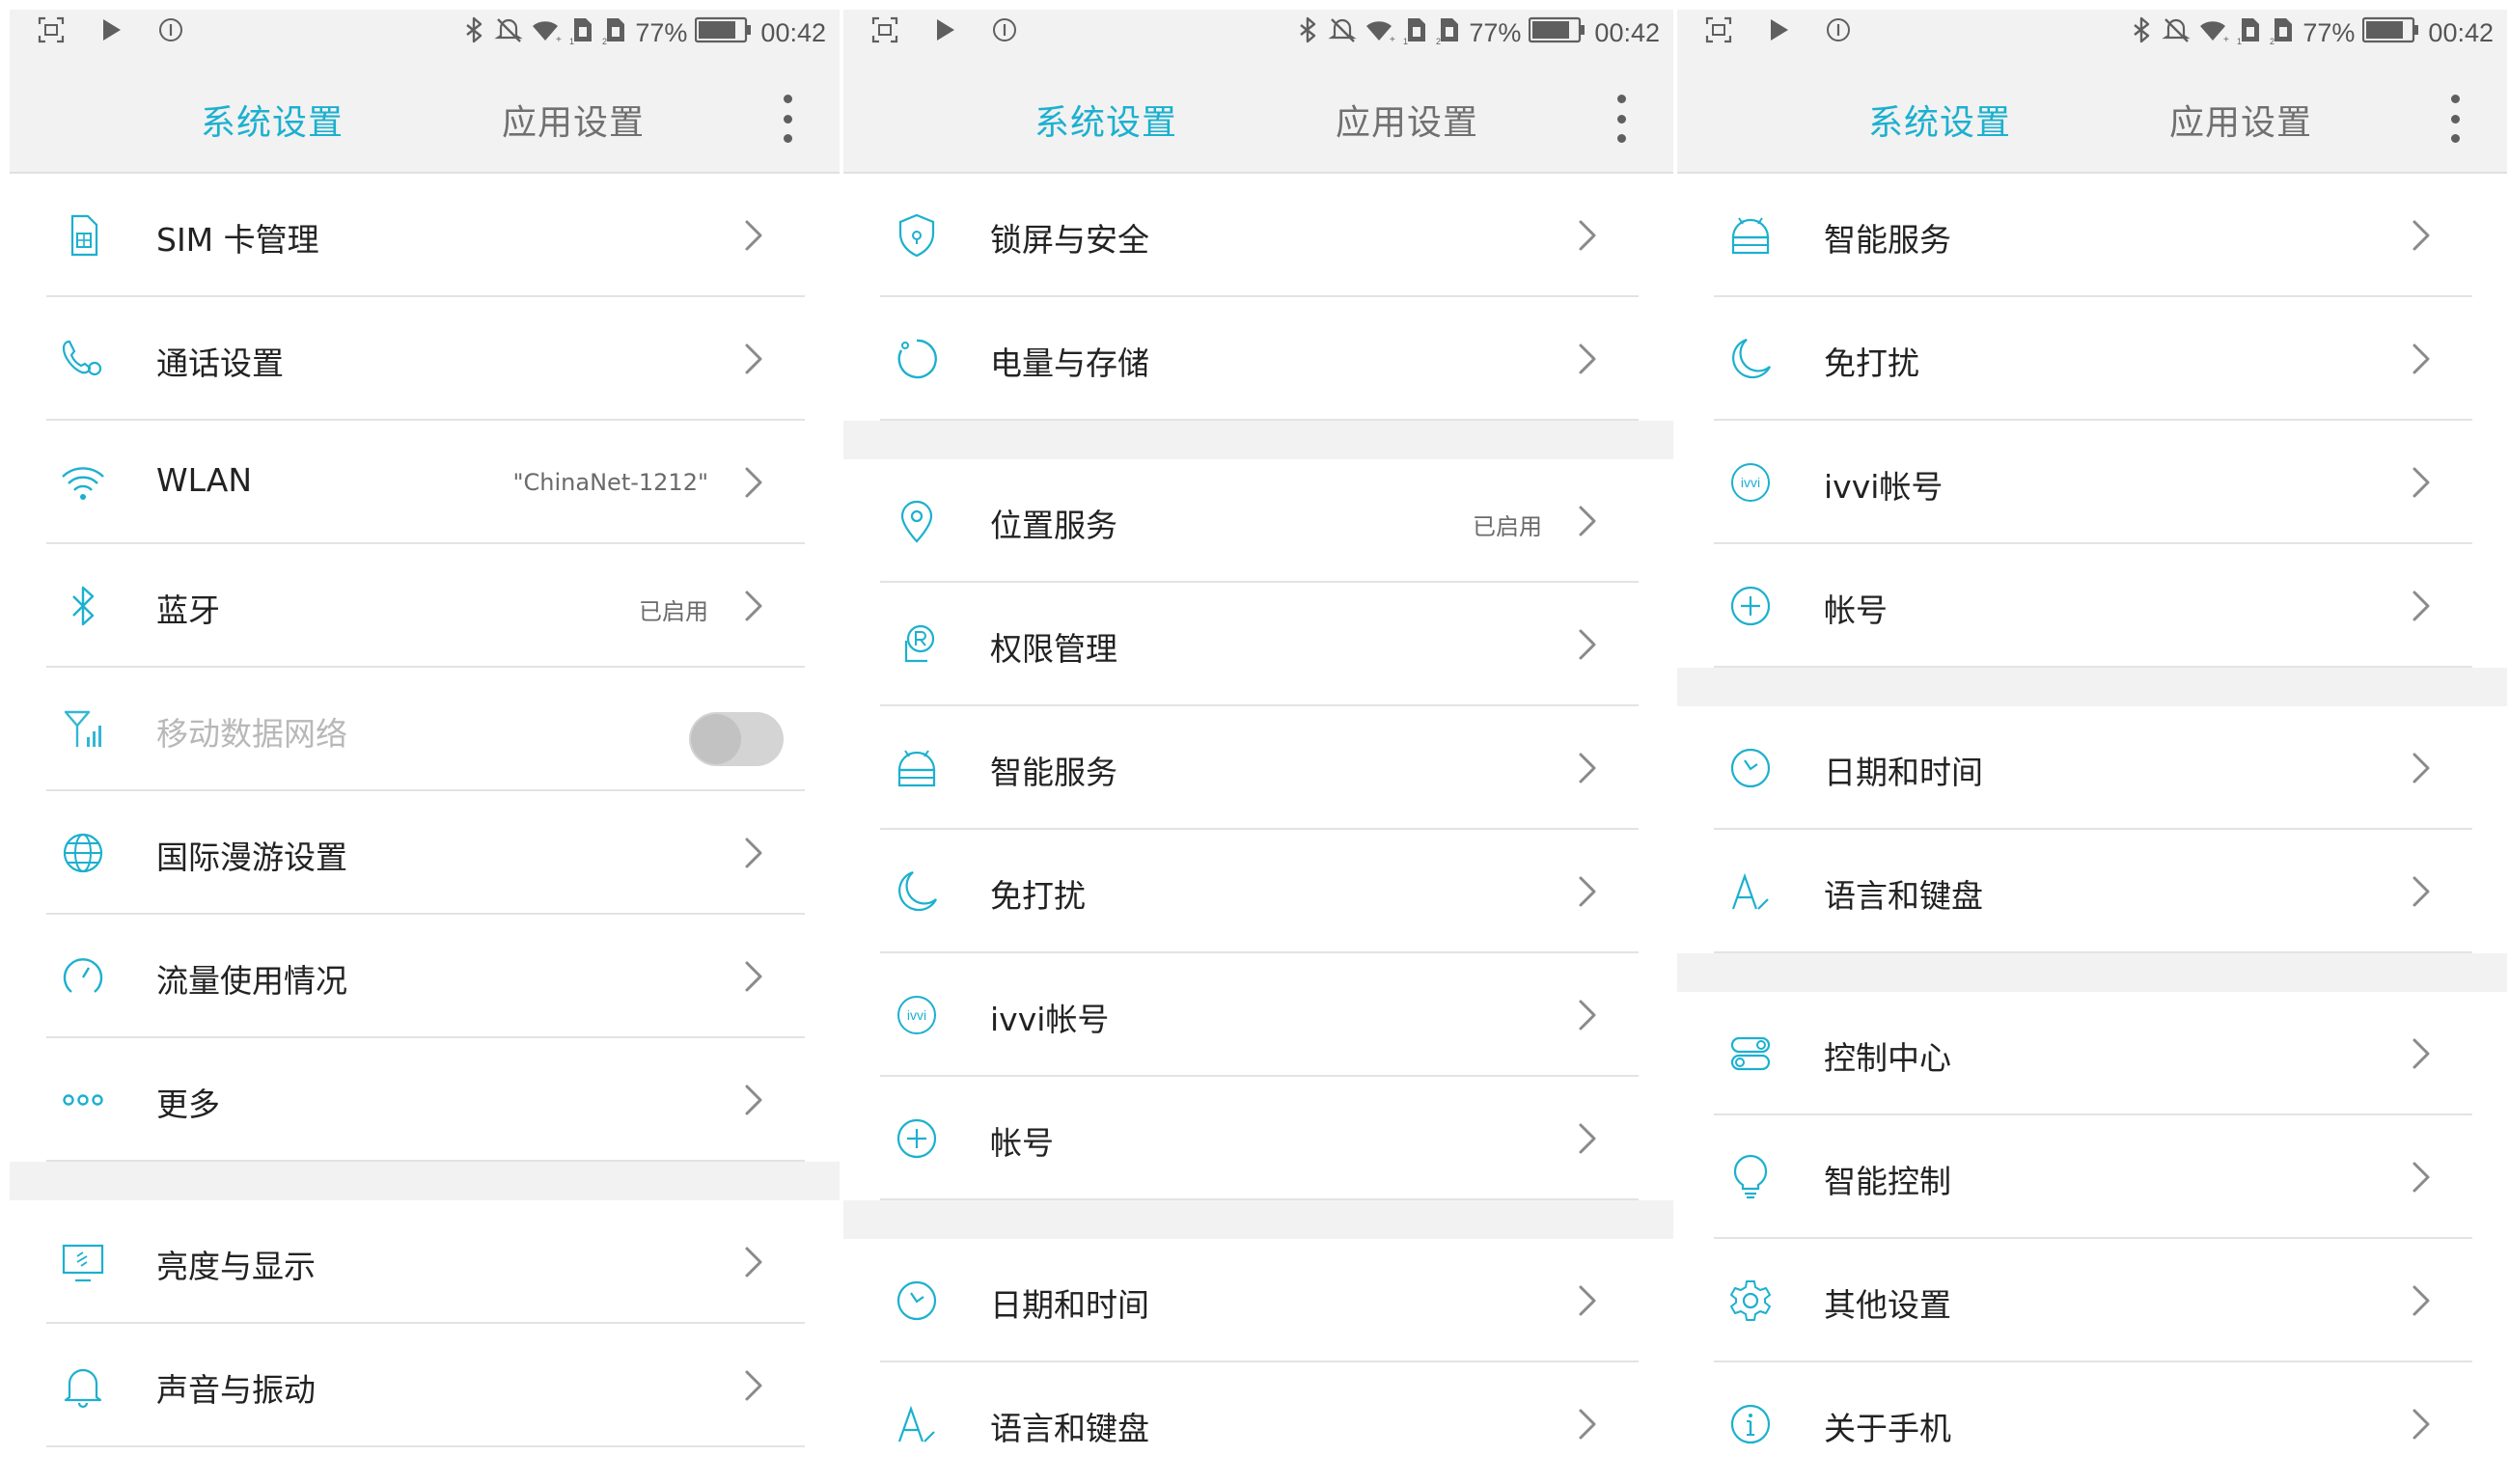 The height and width of the screenshot is (1484, 2509). What do you see at coordinates (1053, 772) in the screenshot?
I see `settings-row-label: 智能服务` at bounding box center [1053, 772].